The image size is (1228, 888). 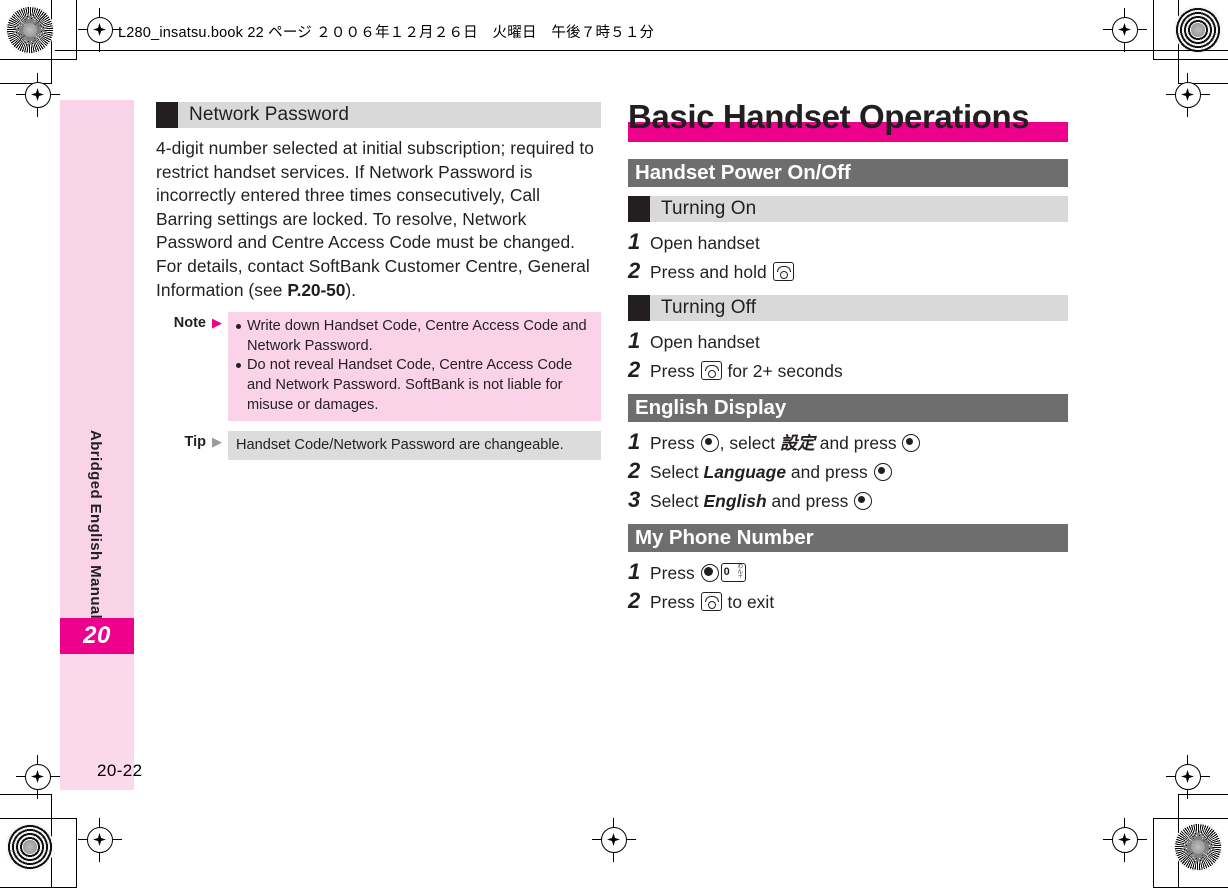 I want to click on section-header-english-display: English Display, so click(x=848, y=408).